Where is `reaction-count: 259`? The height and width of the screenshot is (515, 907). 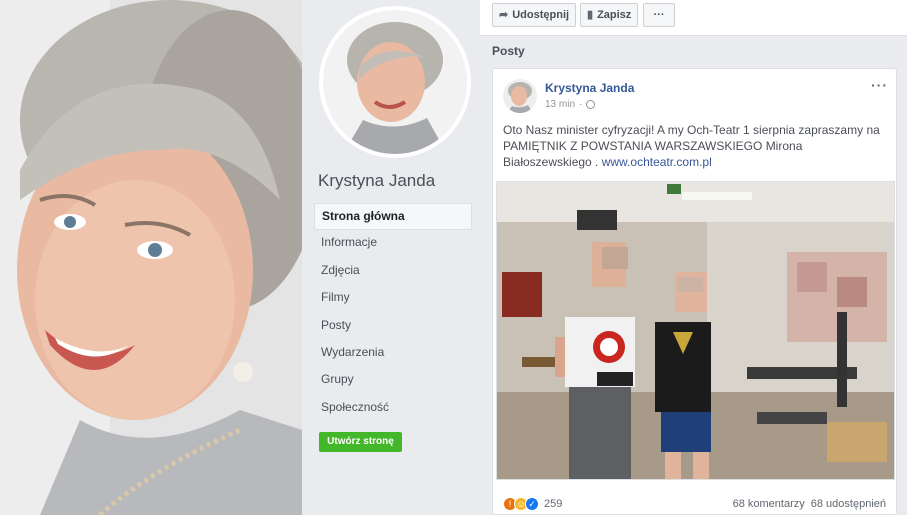 reaction-count: 259 is located at coordinates (553, 504).